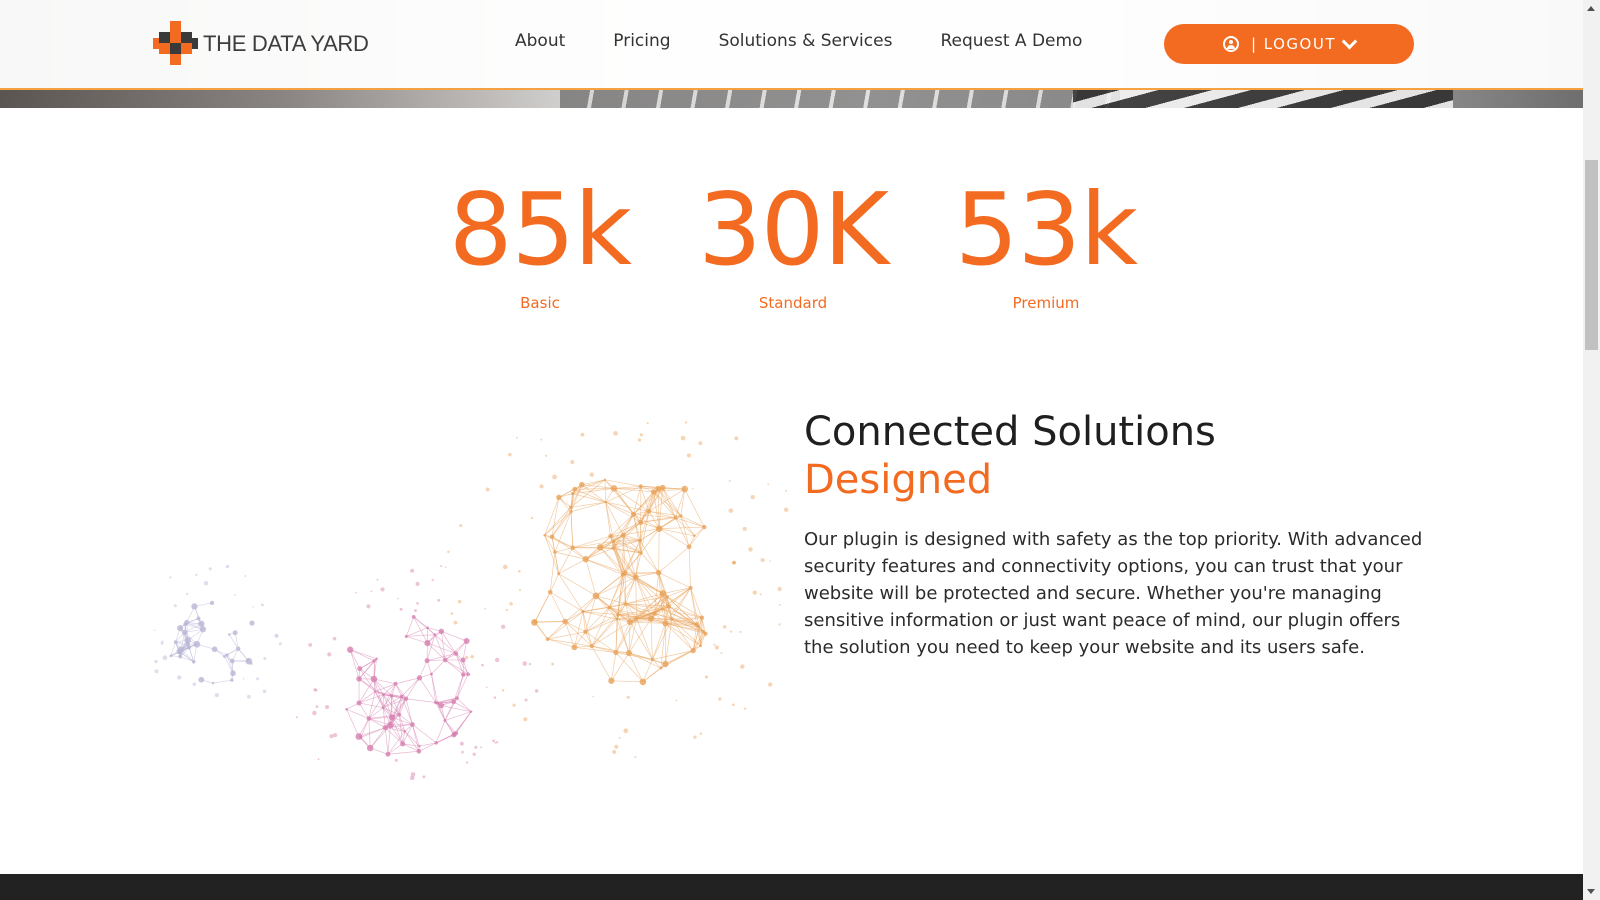  Describe the element at coordinates (1046, 303) in the screenshot. I see `stat-label: Premium` at that location.